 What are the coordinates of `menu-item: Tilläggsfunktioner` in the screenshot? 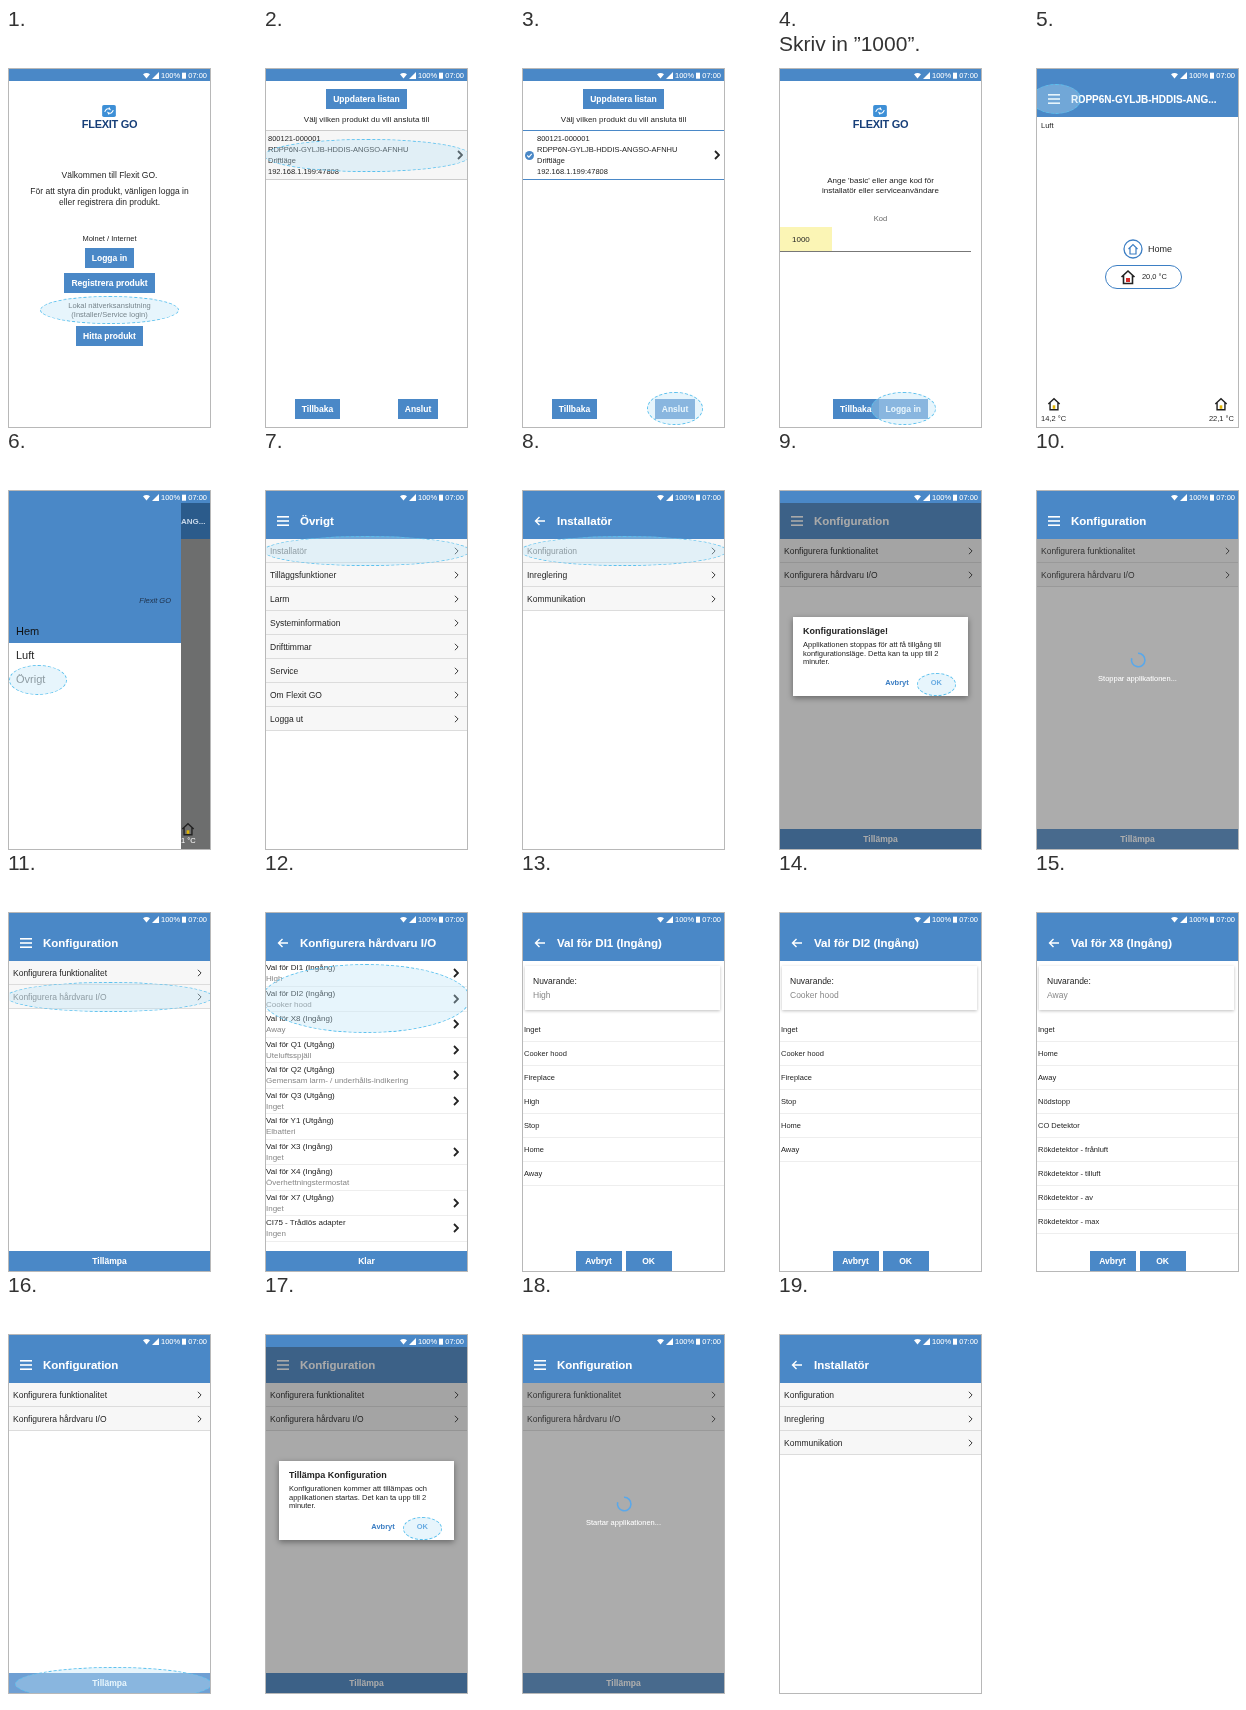 It's located at (366, 575).